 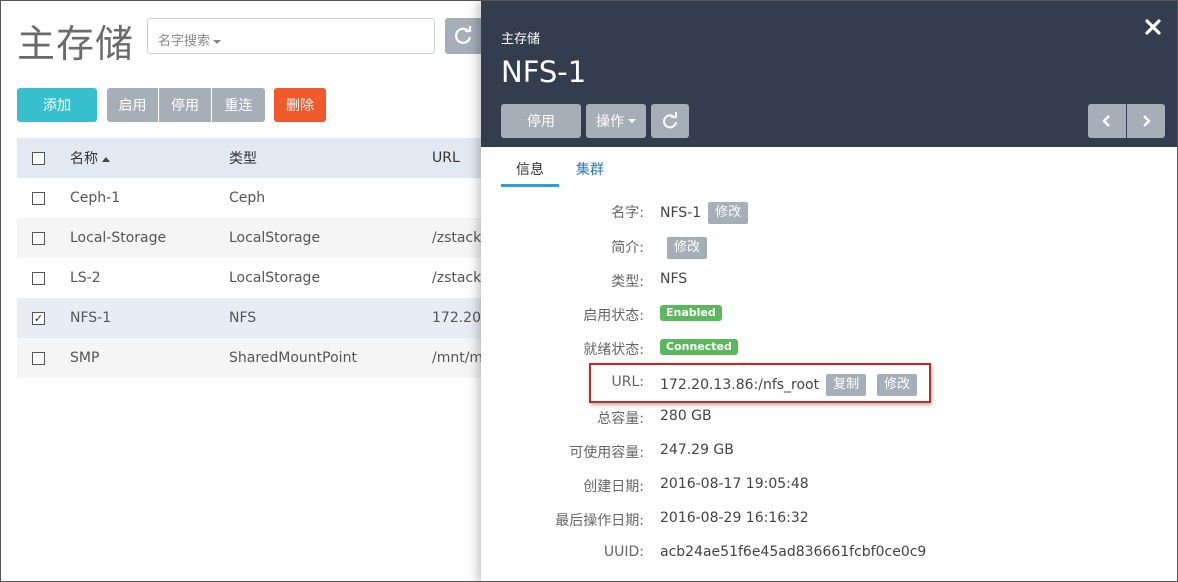 I want to click on ready-state-label: 就绪状态:, so click(x=613, y=350).